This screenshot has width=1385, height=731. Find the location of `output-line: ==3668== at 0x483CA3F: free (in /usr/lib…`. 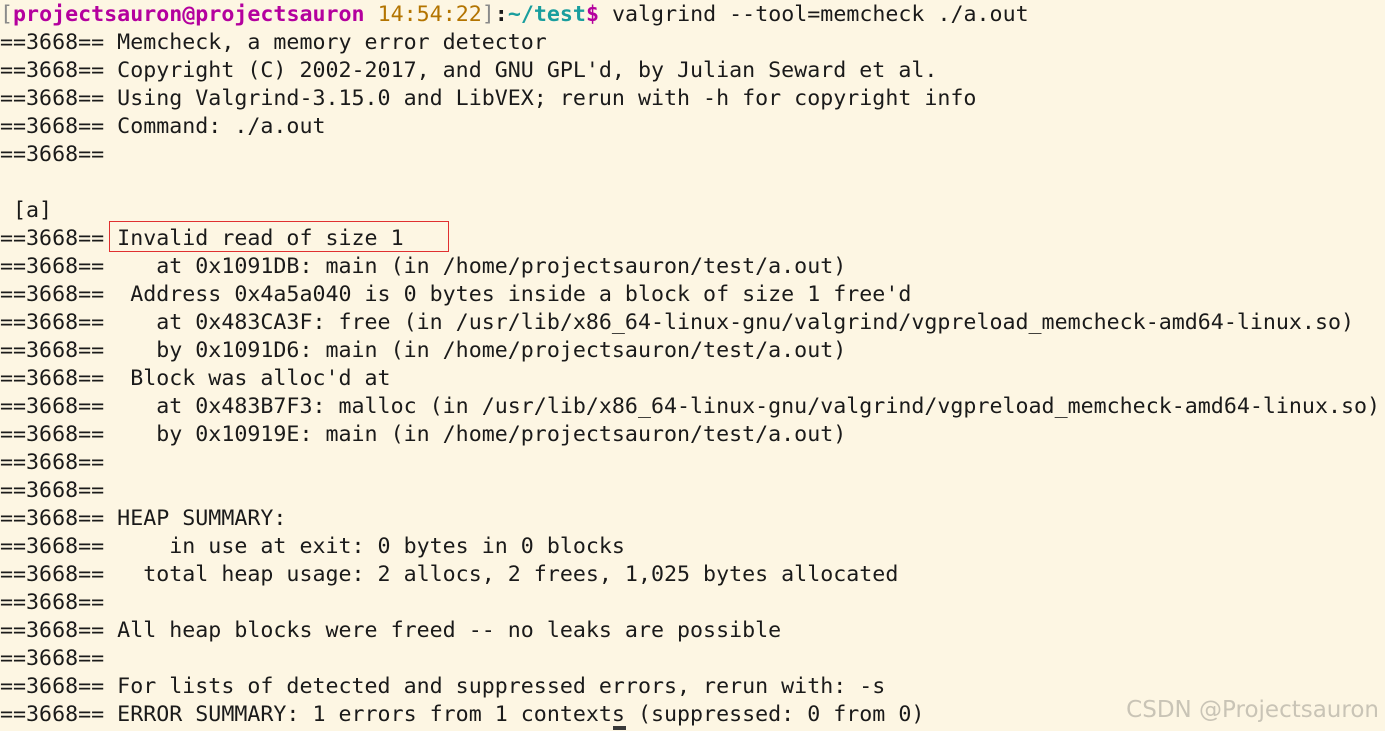

output-line: ==3668== at 0x483CA3F: free (in /usr/lib… is located at coordinates (677, 322).